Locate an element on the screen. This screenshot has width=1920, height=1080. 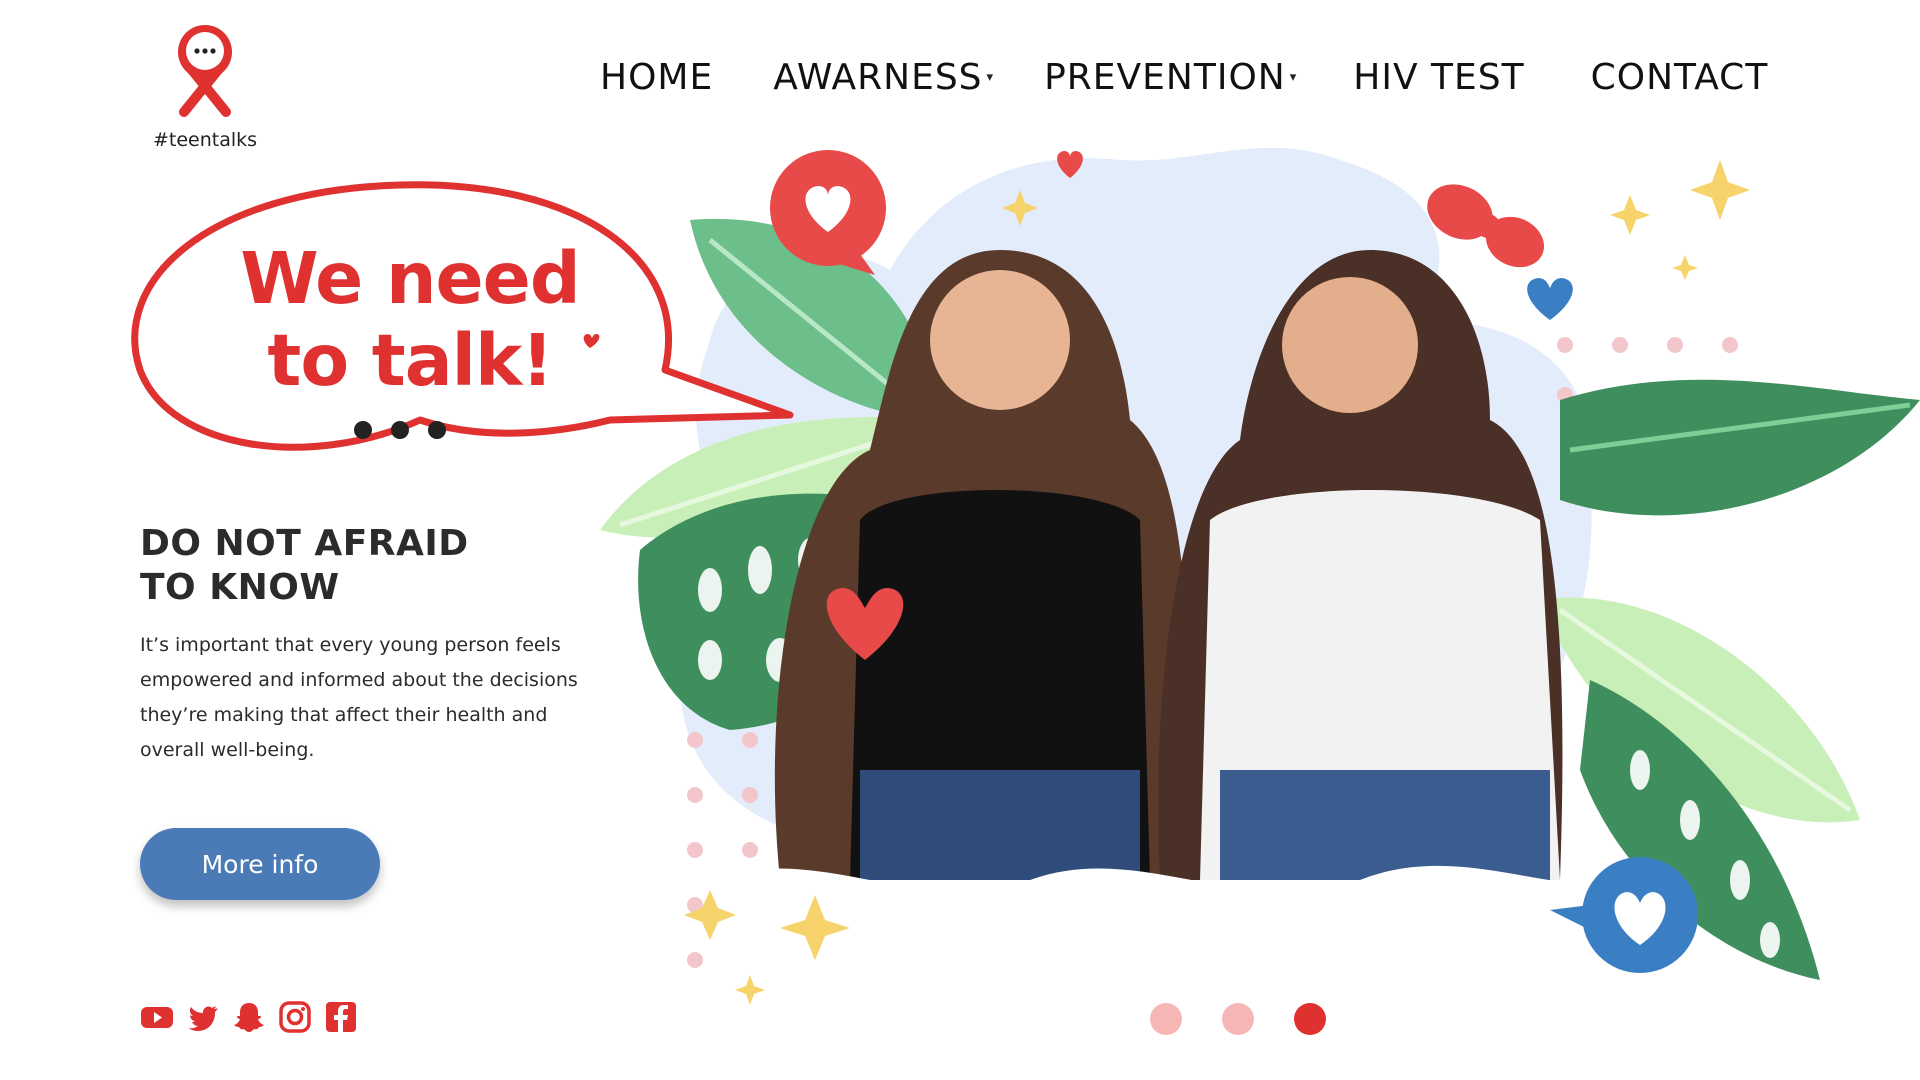
nav-contact-label: CONTACT is located at coordinates (1679, 77).